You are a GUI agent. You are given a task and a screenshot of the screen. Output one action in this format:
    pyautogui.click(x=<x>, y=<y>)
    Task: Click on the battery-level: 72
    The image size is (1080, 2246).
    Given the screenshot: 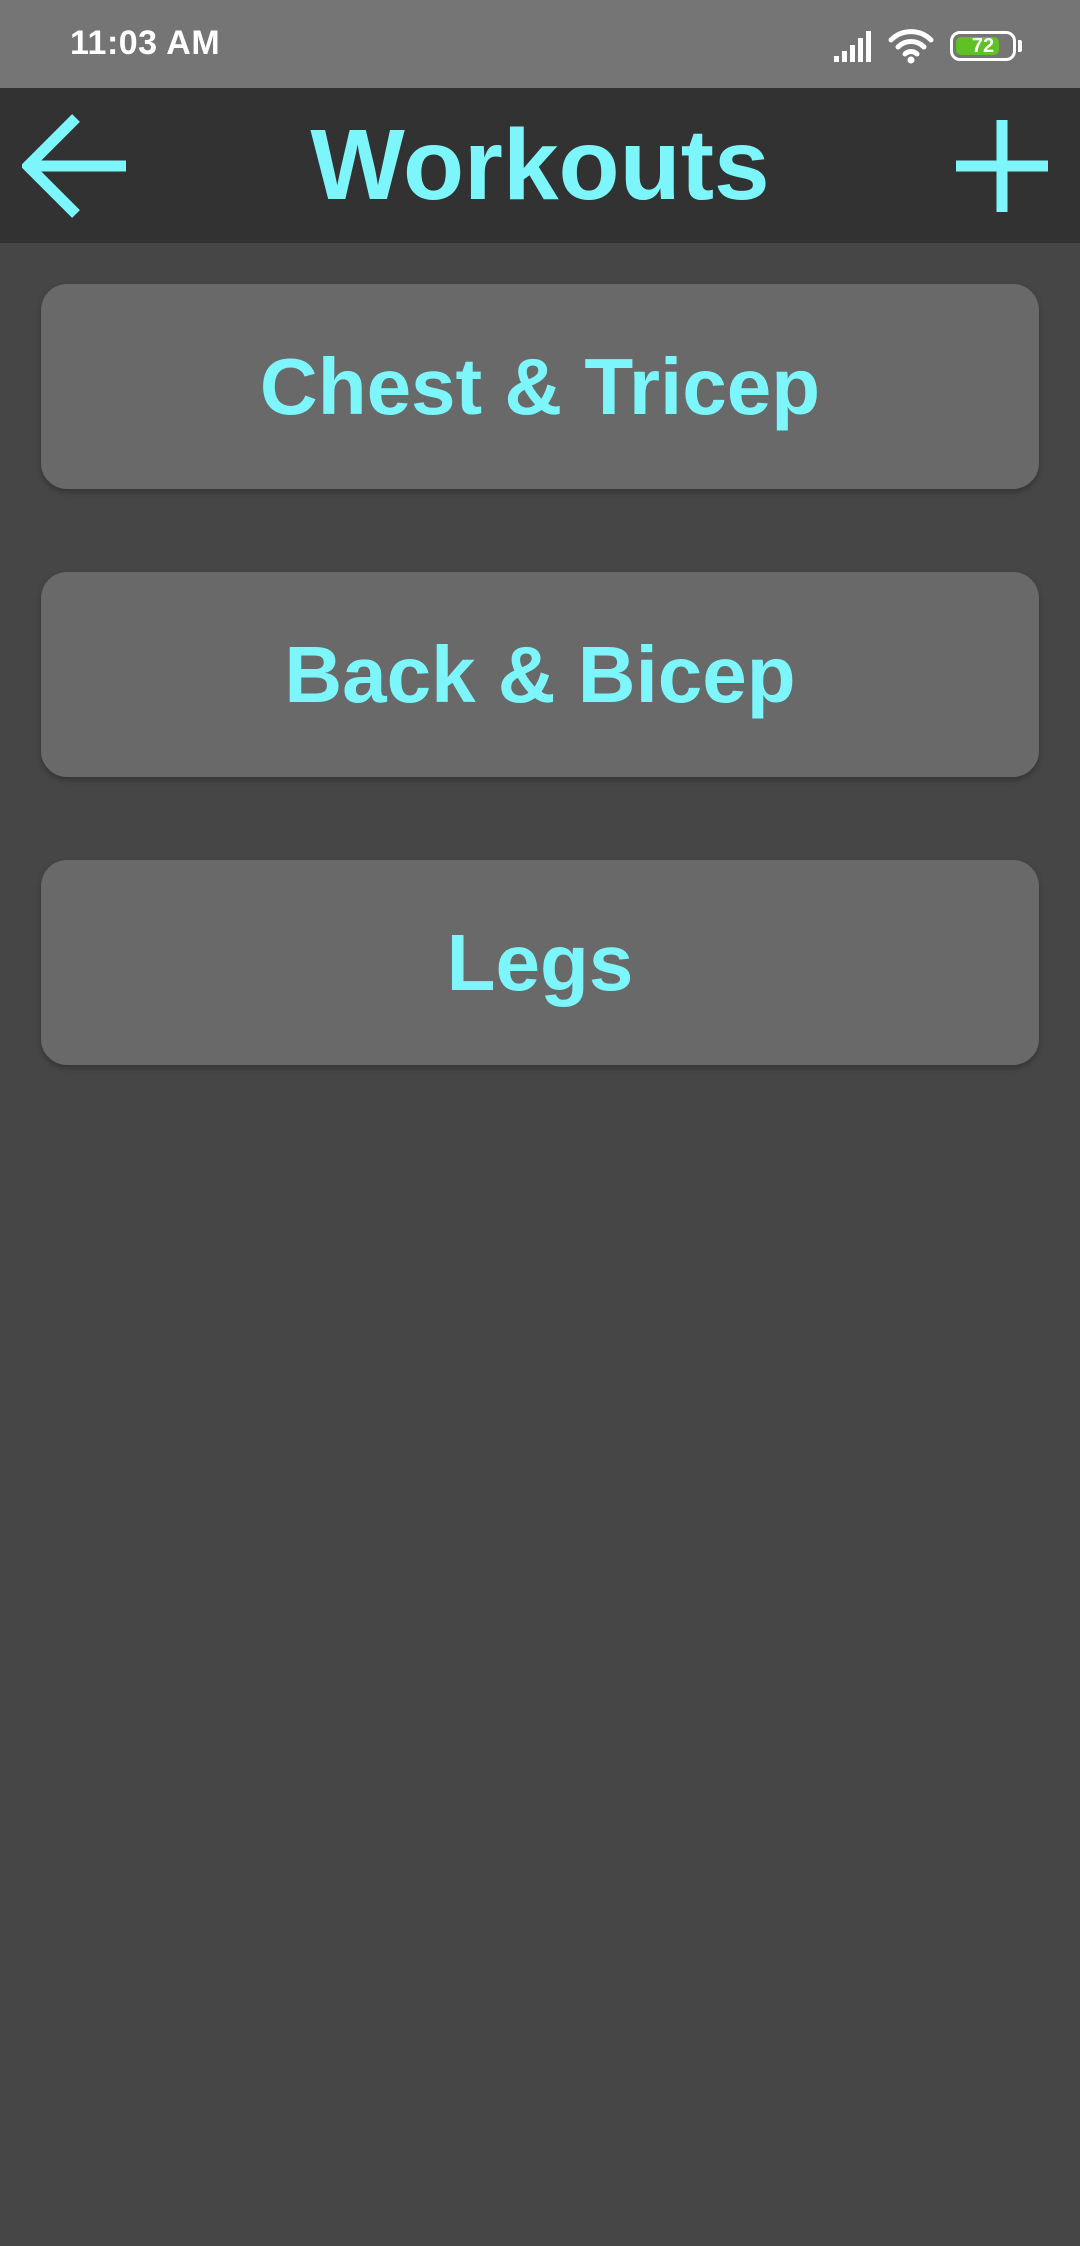 What is the action you would take?
    pyautogui.click(x=983, y=46)
    